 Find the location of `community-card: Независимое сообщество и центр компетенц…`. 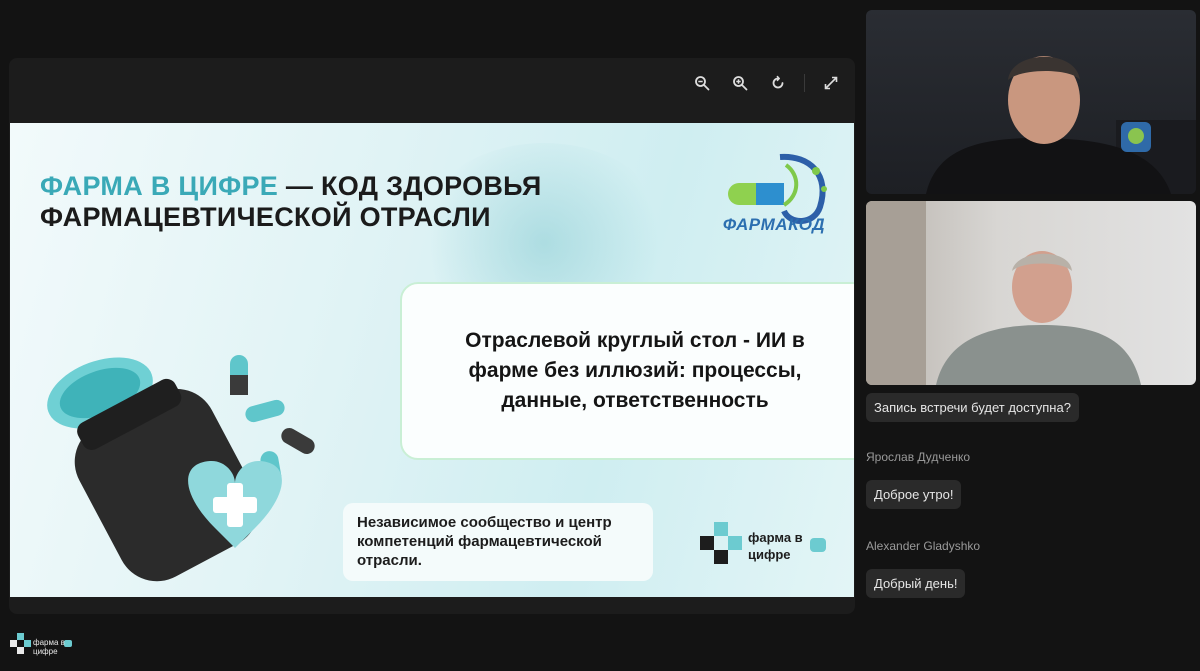

community-card: Независимое сообщество и центр компетенц… is located at coordinates (498, 542).